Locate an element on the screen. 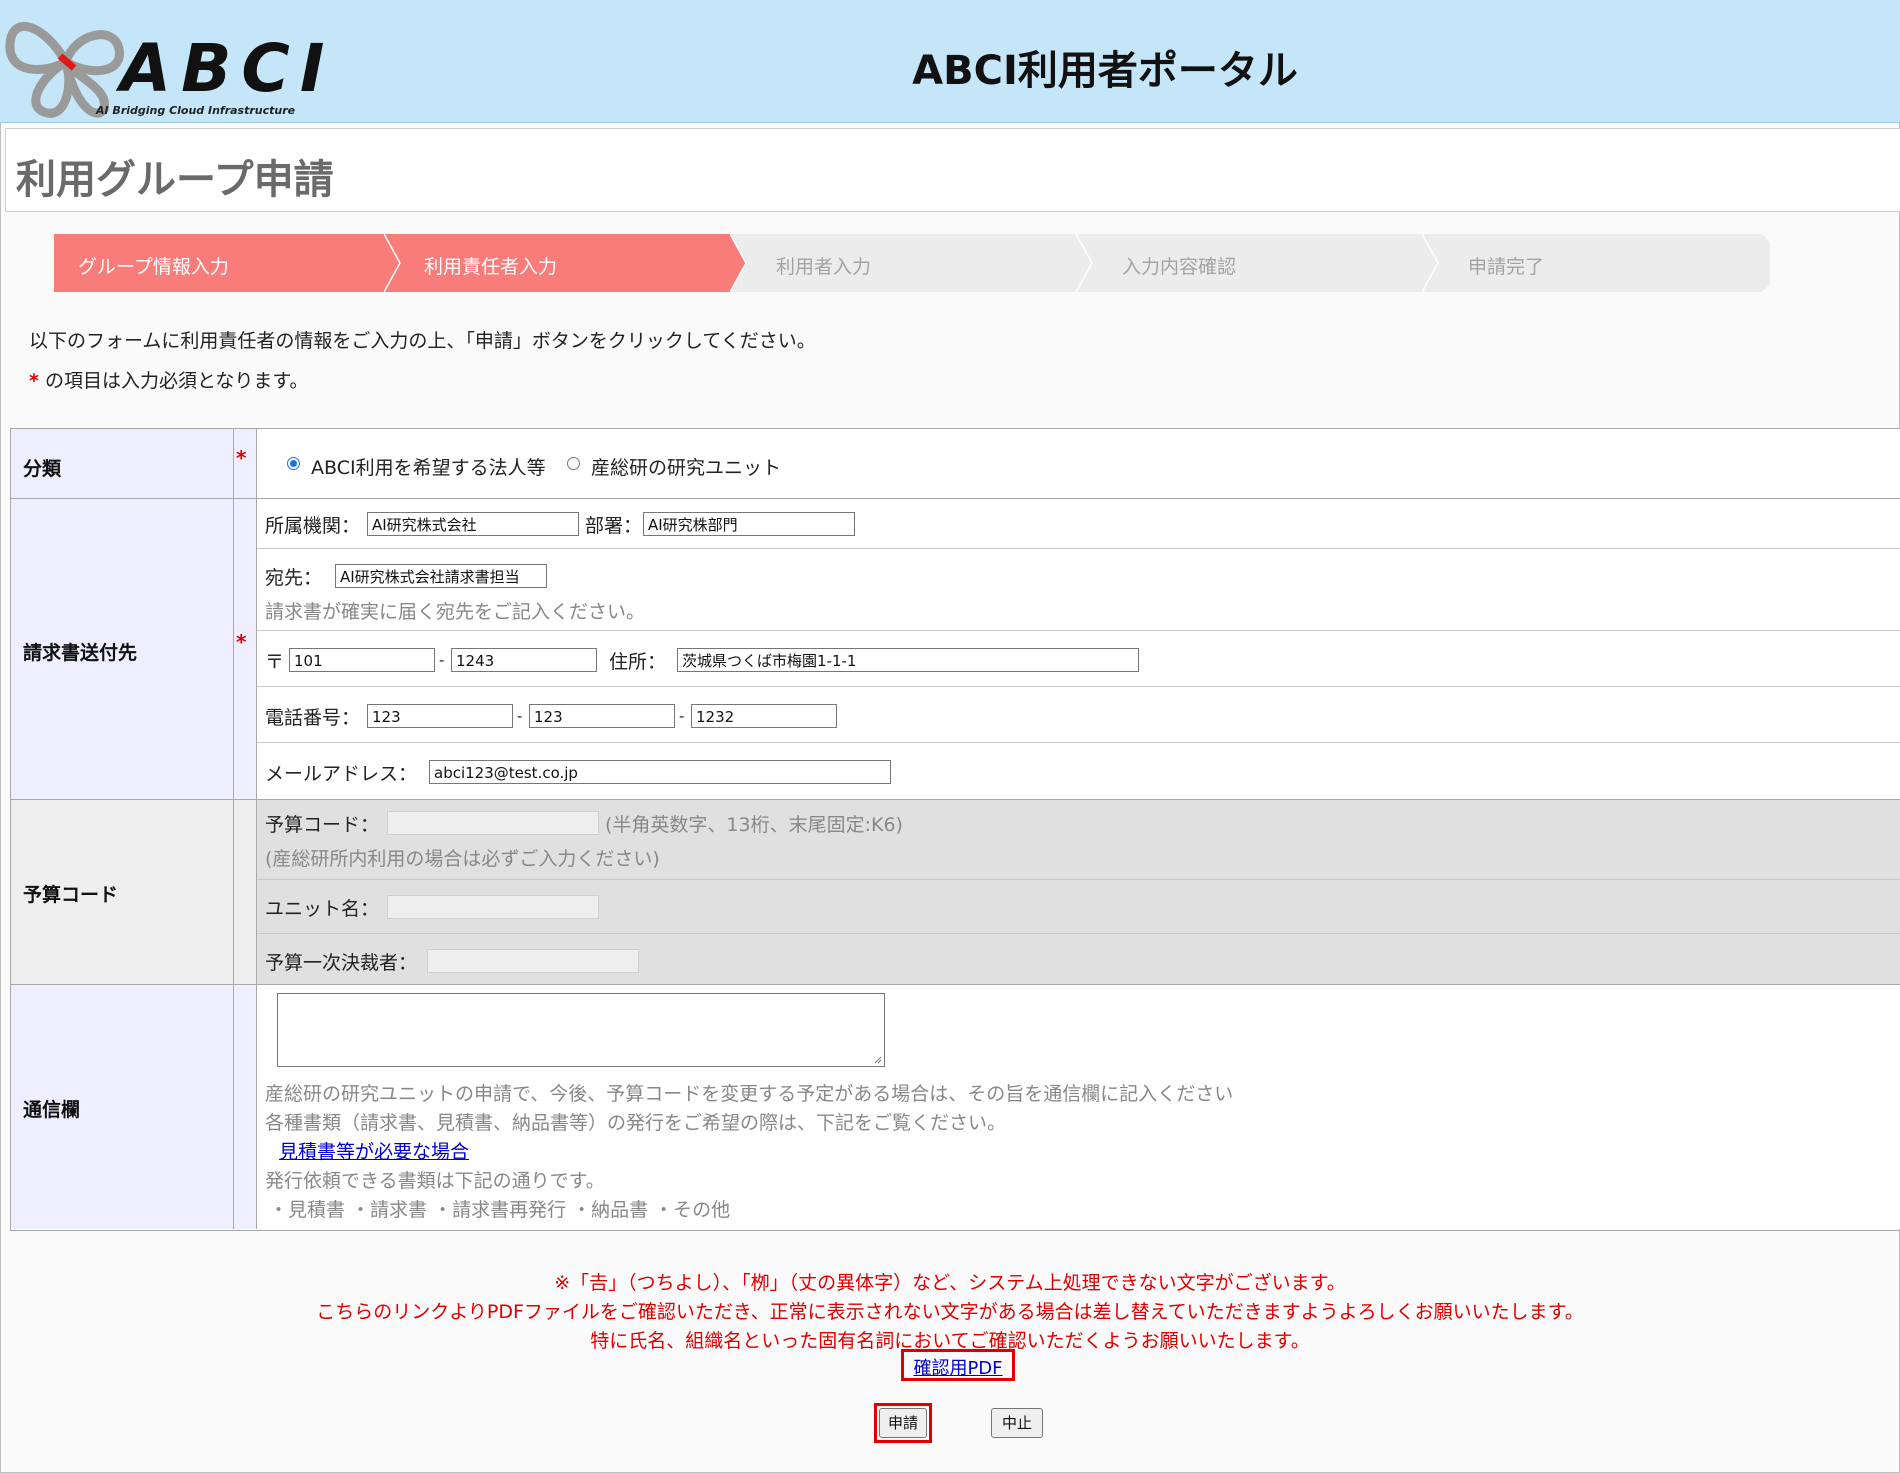 The image size is (1900, 1473). approver-input is located at coordinates (533, 961).